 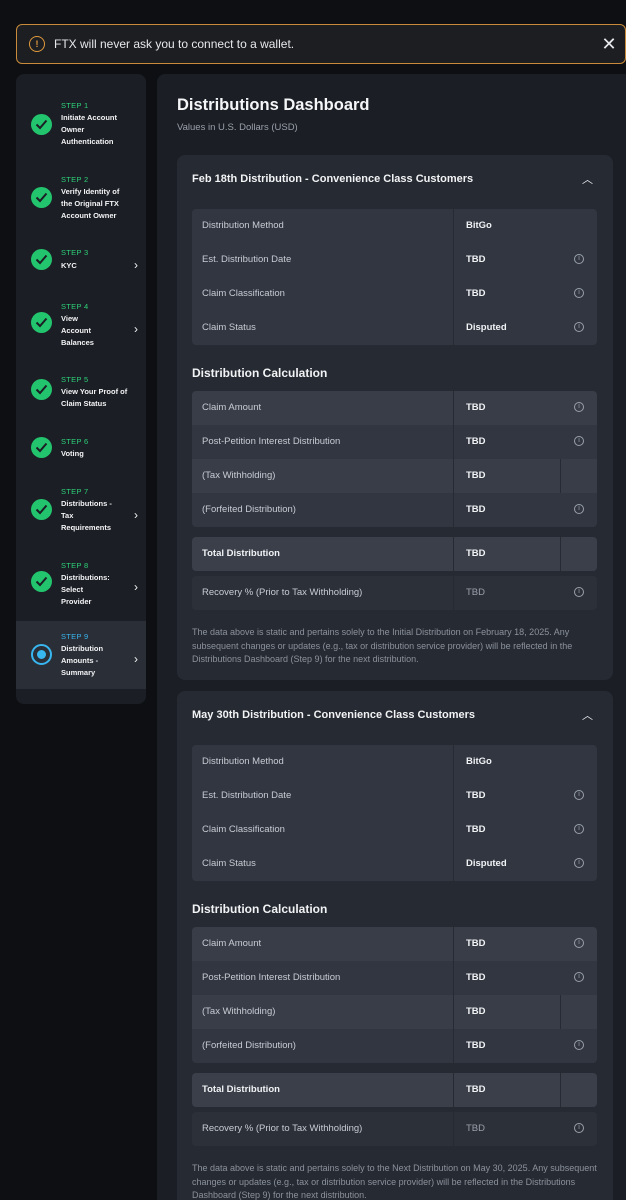 I want to click on step-title: Distributions: Select Provider, so click(x=85, y=589).